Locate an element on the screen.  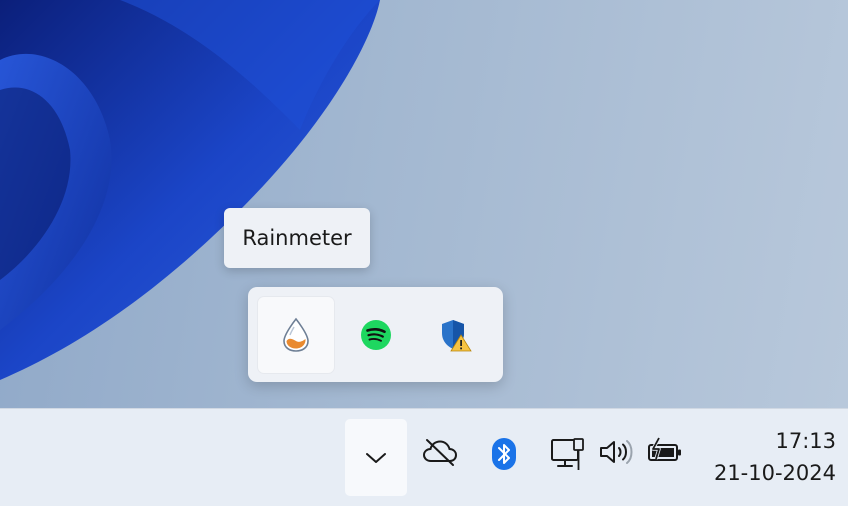
network-ethernet-icon is located at coordinates (567, 454).